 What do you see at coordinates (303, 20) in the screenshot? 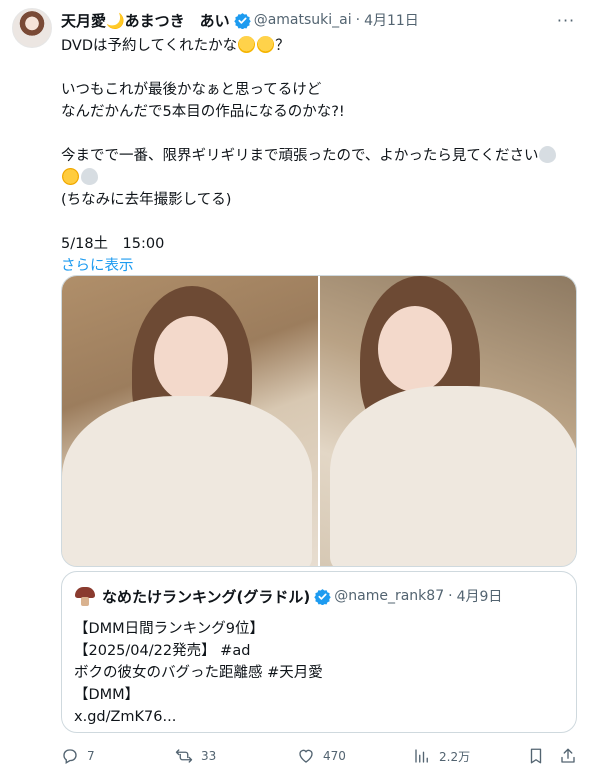
I see `author-handle: @amatsuki_ai` at bounding box center [303, 20].